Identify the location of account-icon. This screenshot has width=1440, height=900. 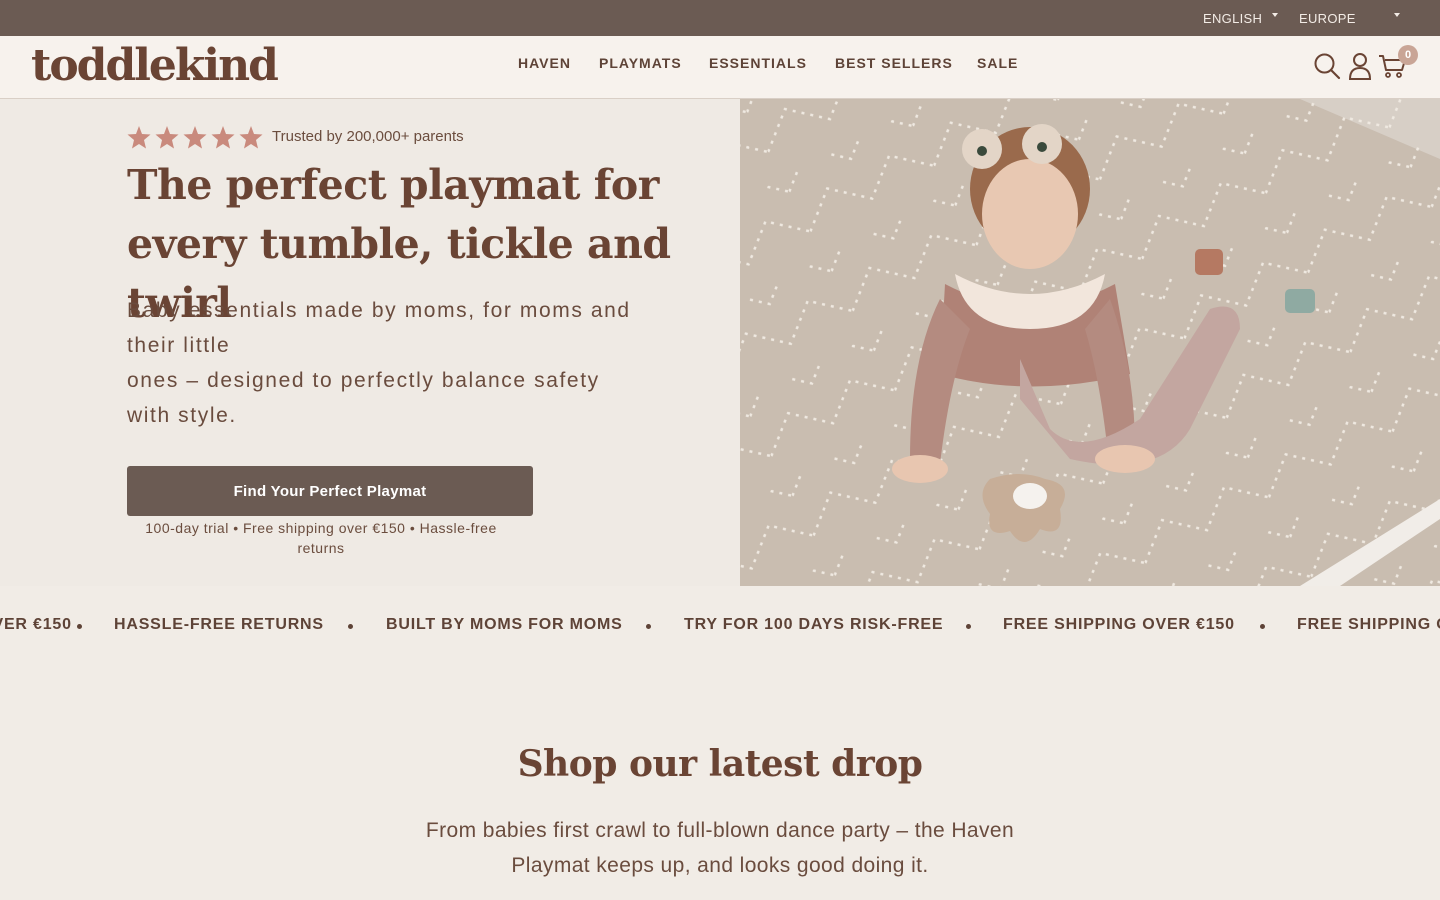
(1360, 66).